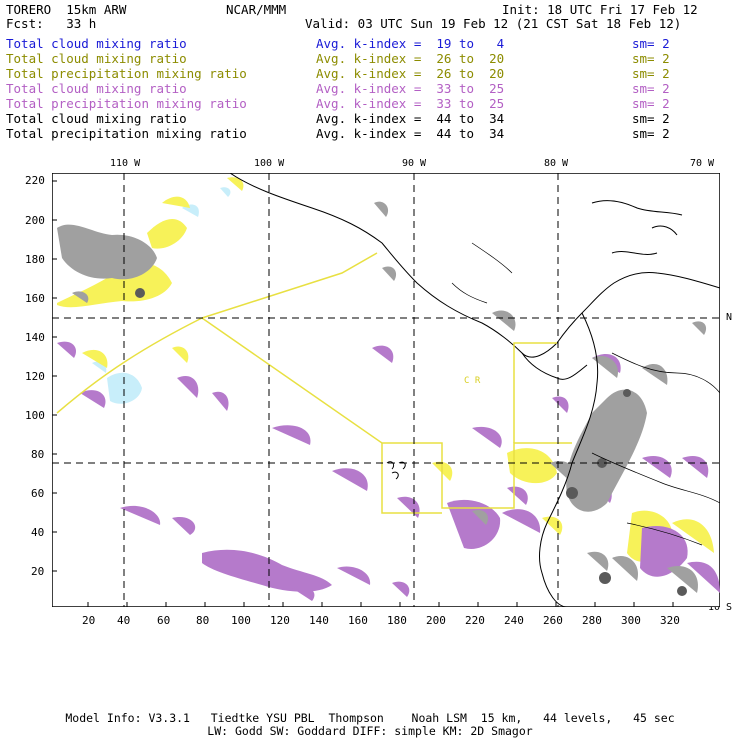 Image resolution: width=740 pixels, height=740 pixels. Describe the element at coordinates (35, 337) in the screenshot. I see `left-tick-label: 140` at that location.